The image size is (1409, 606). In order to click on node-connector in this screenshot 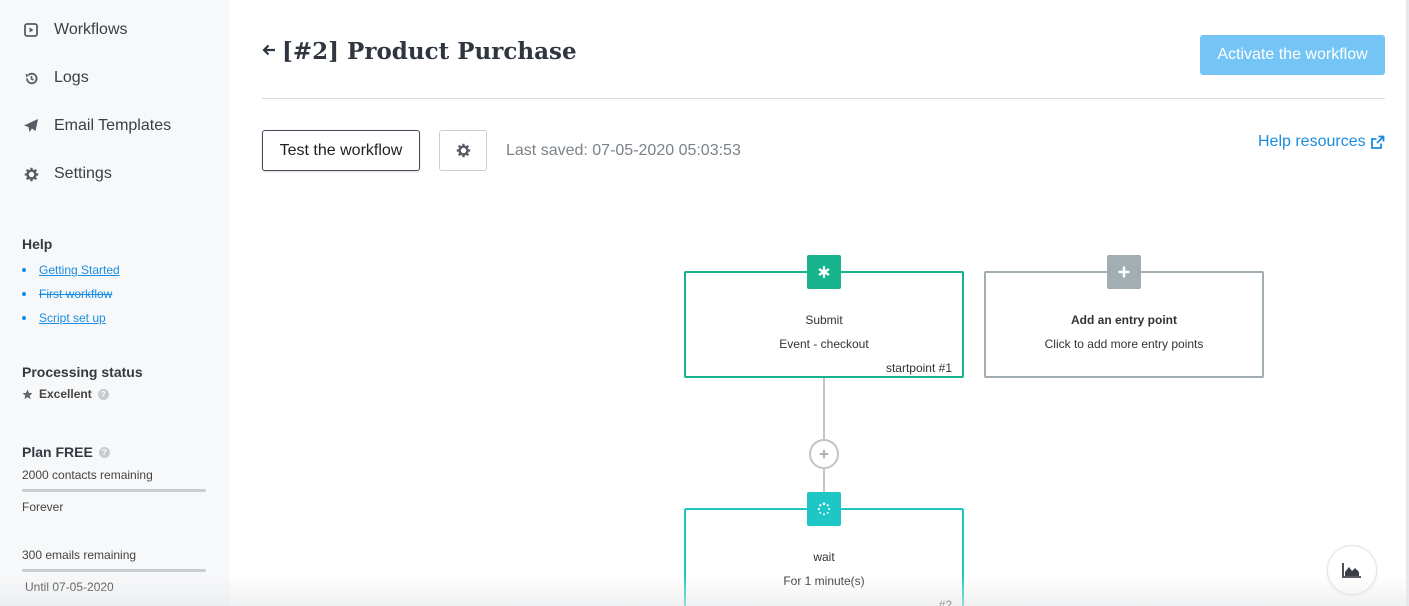, I will do `click(824, 435)`.